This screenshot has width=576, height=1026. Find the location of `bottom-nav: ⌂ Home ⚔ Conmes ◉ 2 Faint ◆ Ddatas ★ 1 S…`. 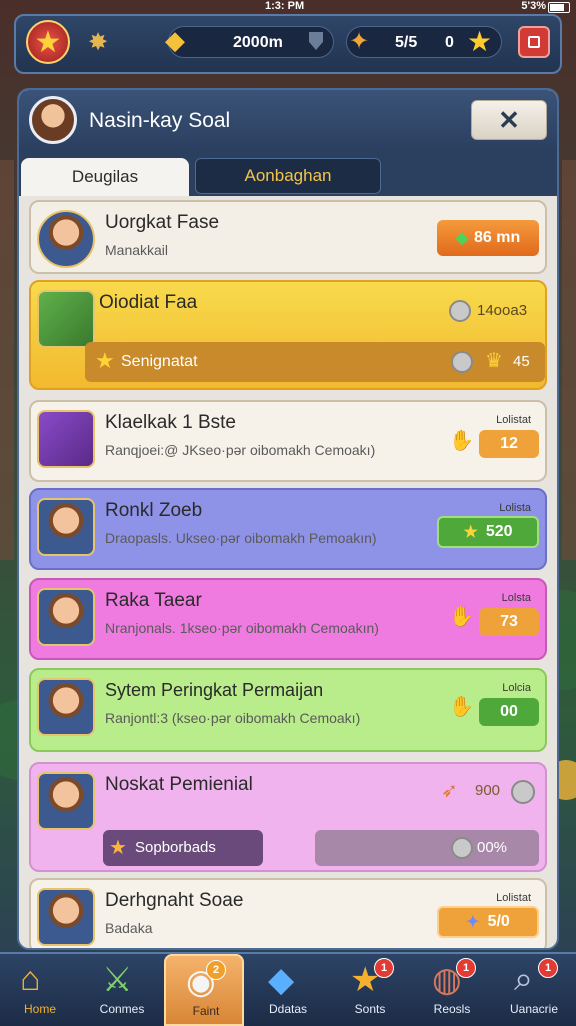

bottom-nav: ⌂ Home ⚔ Conmes ◉ 2 Faint ◆ Ddatas ★ 1 S… is located at coordinates (288, 989).